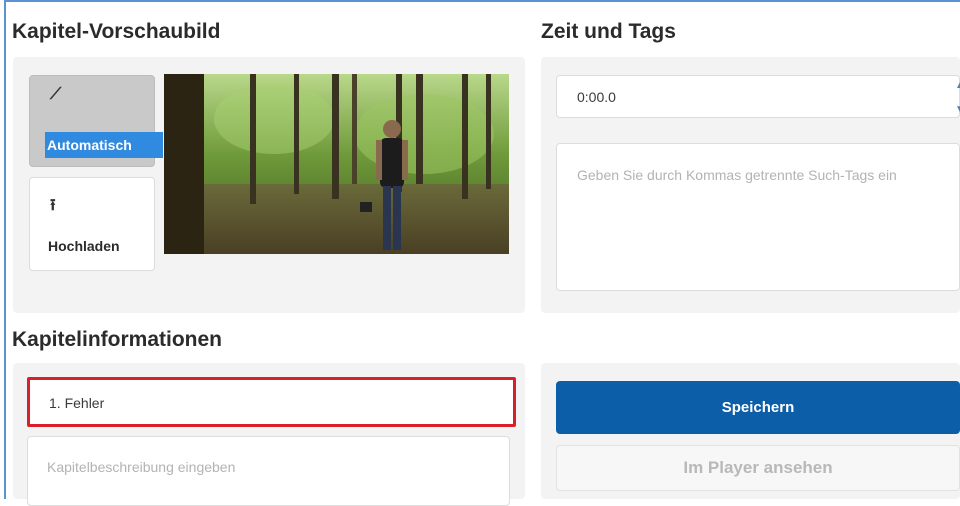 The width and height of the screenshot is (960, 506). I want to click on view-in-player-button: Im Player ansehen, so click(758, 468).